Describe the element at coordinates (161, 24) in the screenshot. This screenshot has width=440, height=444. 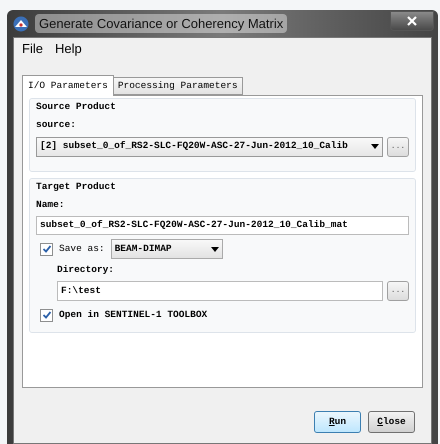
I see `window-title: Generate Covariance or Coherency Matrix` at that location.